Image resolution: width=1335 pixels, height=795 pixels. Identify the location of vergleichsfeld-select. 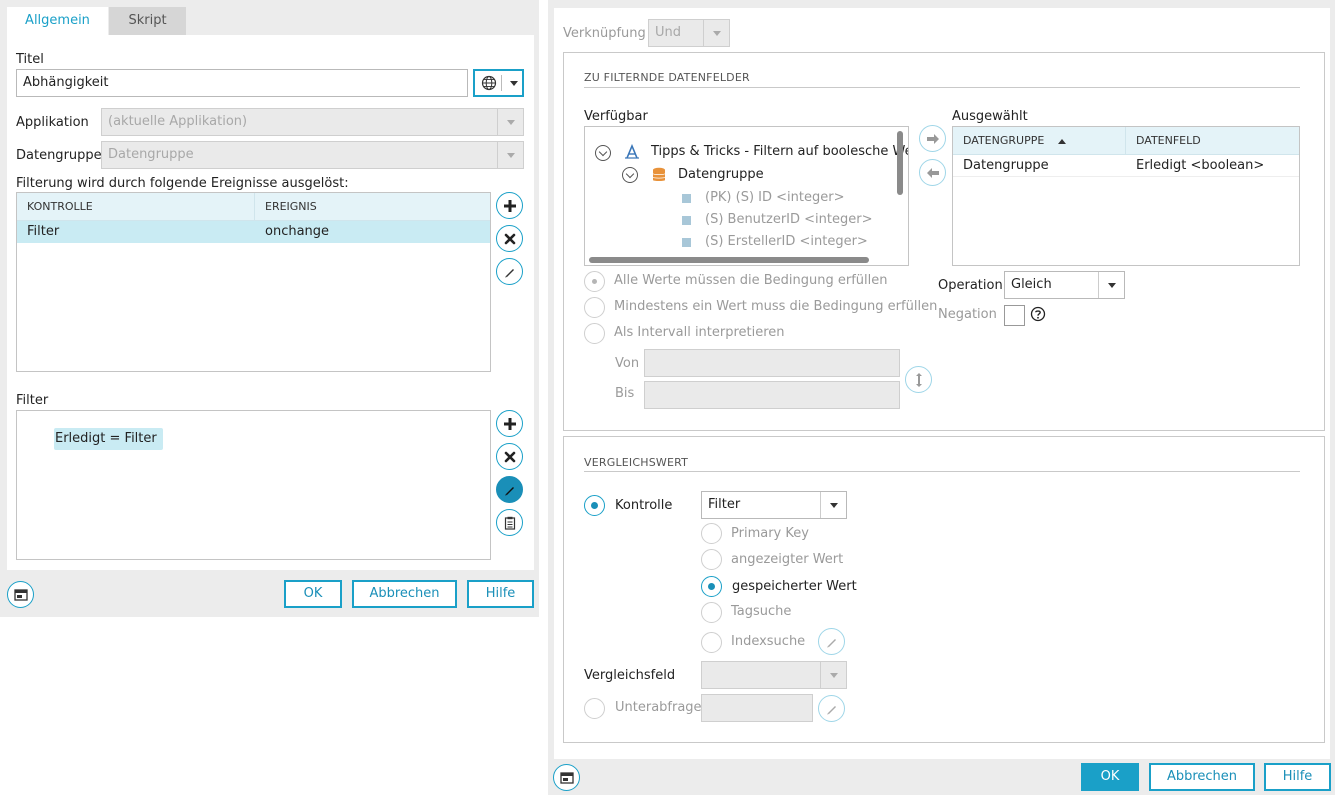
(774, 675).